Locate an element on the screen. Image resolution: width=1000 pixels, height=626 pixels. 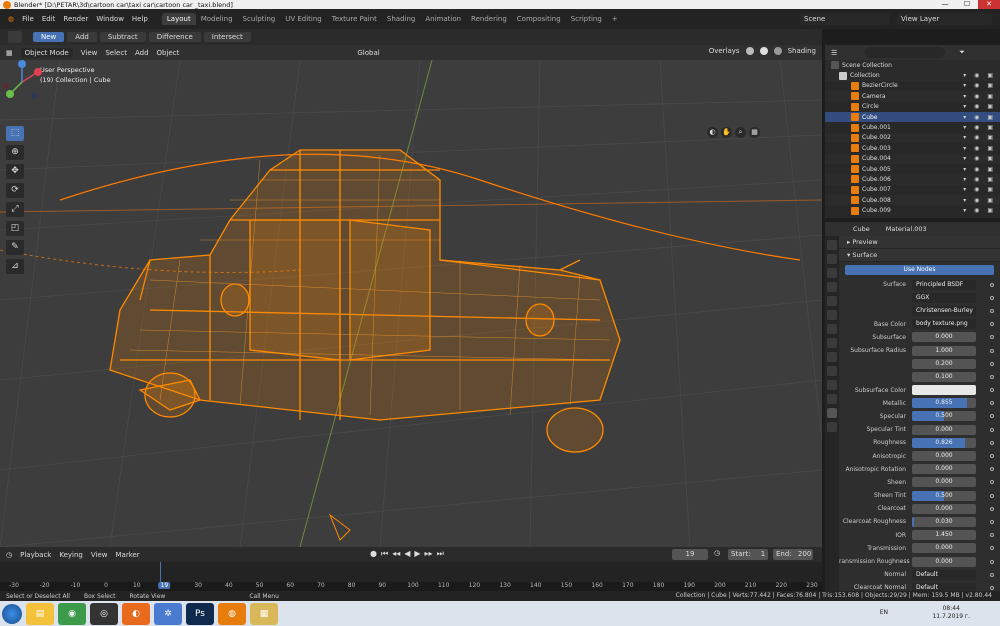
constraints-tab-icon is located at coordinates (832, 385).